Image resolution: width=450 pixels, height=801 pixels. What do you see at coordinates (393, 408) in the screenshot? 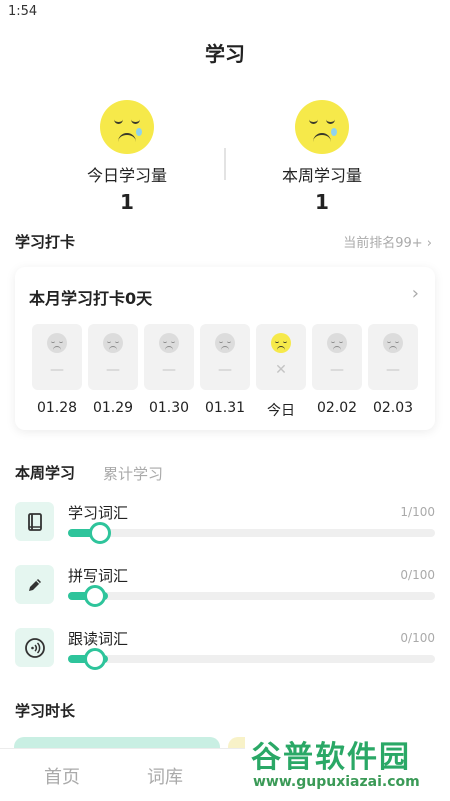
I see `day-label: 02.03` at bounding box center [393, 408].